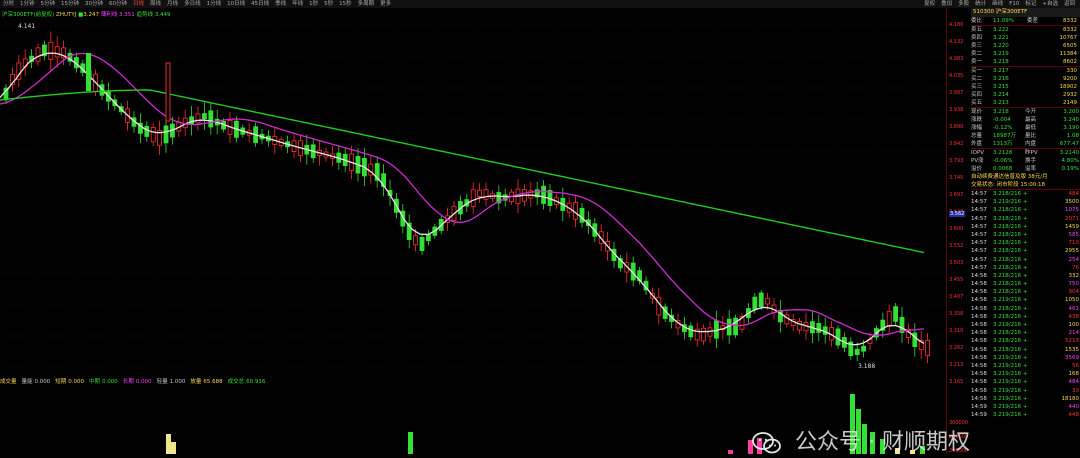 This screenshot has height=458, width=1080. What do you see at coordinates (313, 4) in the screenshot?
I see `tab-15: 1秒` at bounding box center [313, 4].